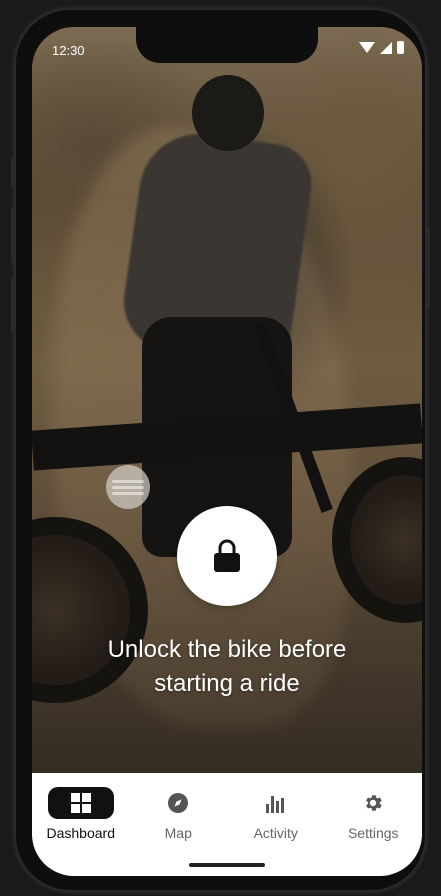 This screenshot has height=896, width=441. I want to click on cellular-signal-icon, so click(386, 47).